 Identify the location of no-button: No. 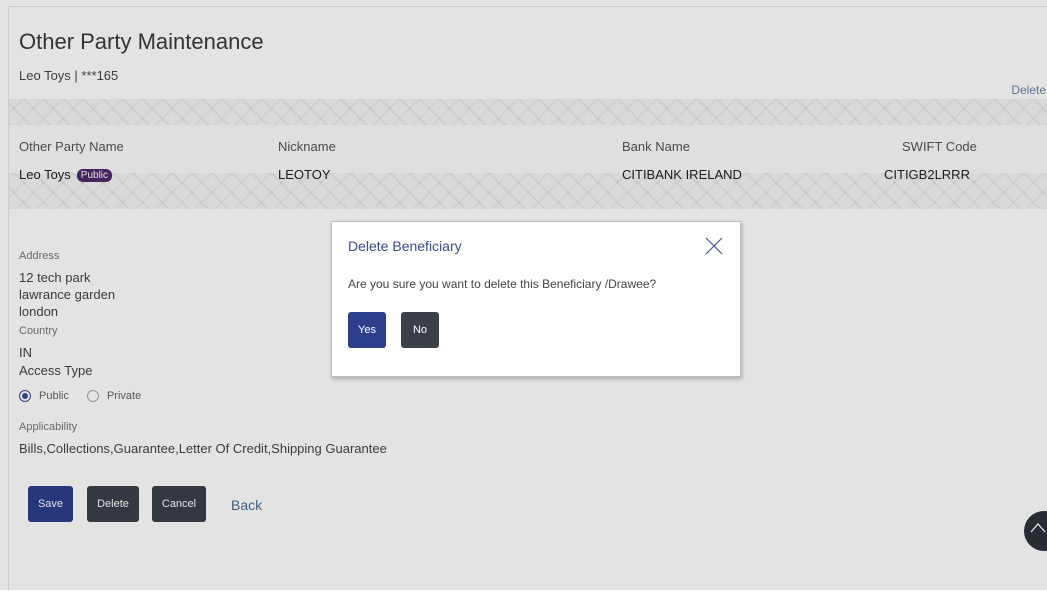
(420, 330).